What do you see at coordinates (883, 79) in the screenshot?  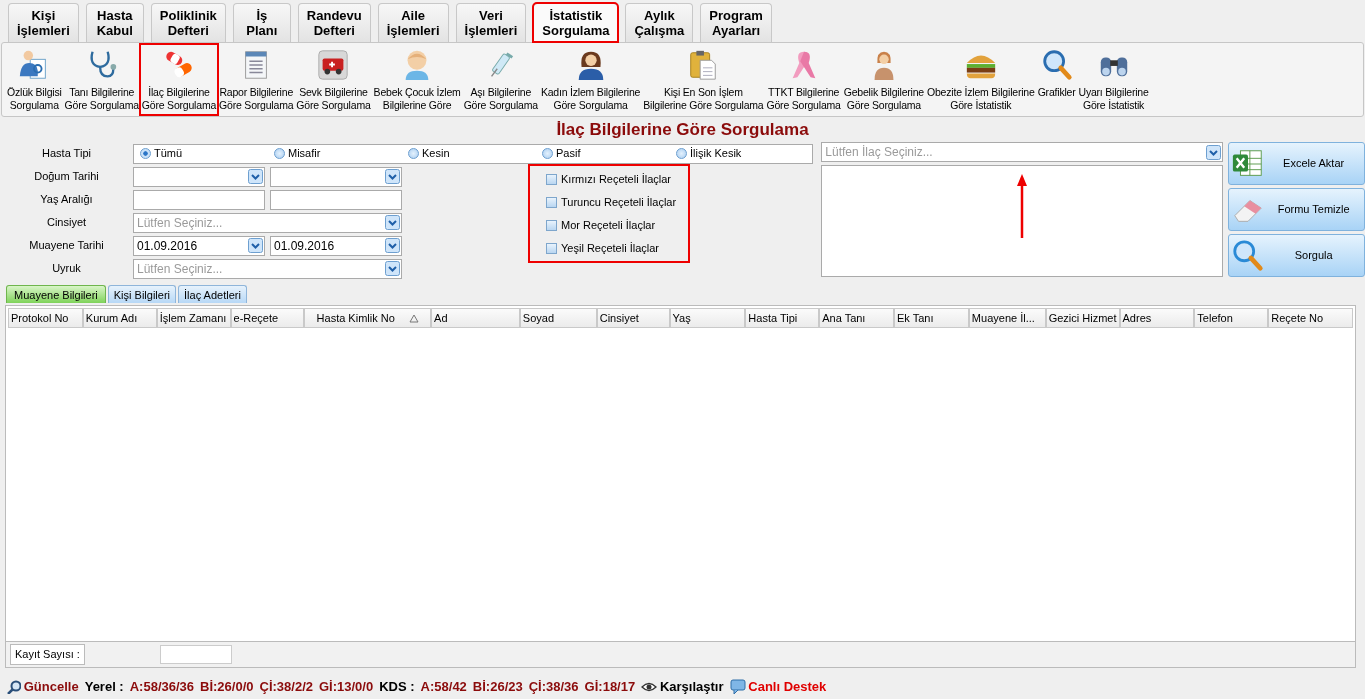 I see `toolbar-item: Gebelik Bilgilerine Göre Sorgulama` at bounding box center [883, 79].